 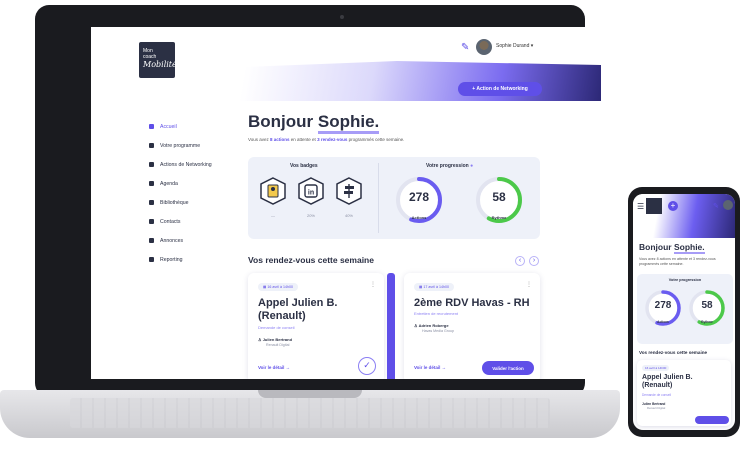 What do you see at coordinates (520, 261) in the screenshot?
I see `prev-week-button: ‹` at bounding box center [520, 261].